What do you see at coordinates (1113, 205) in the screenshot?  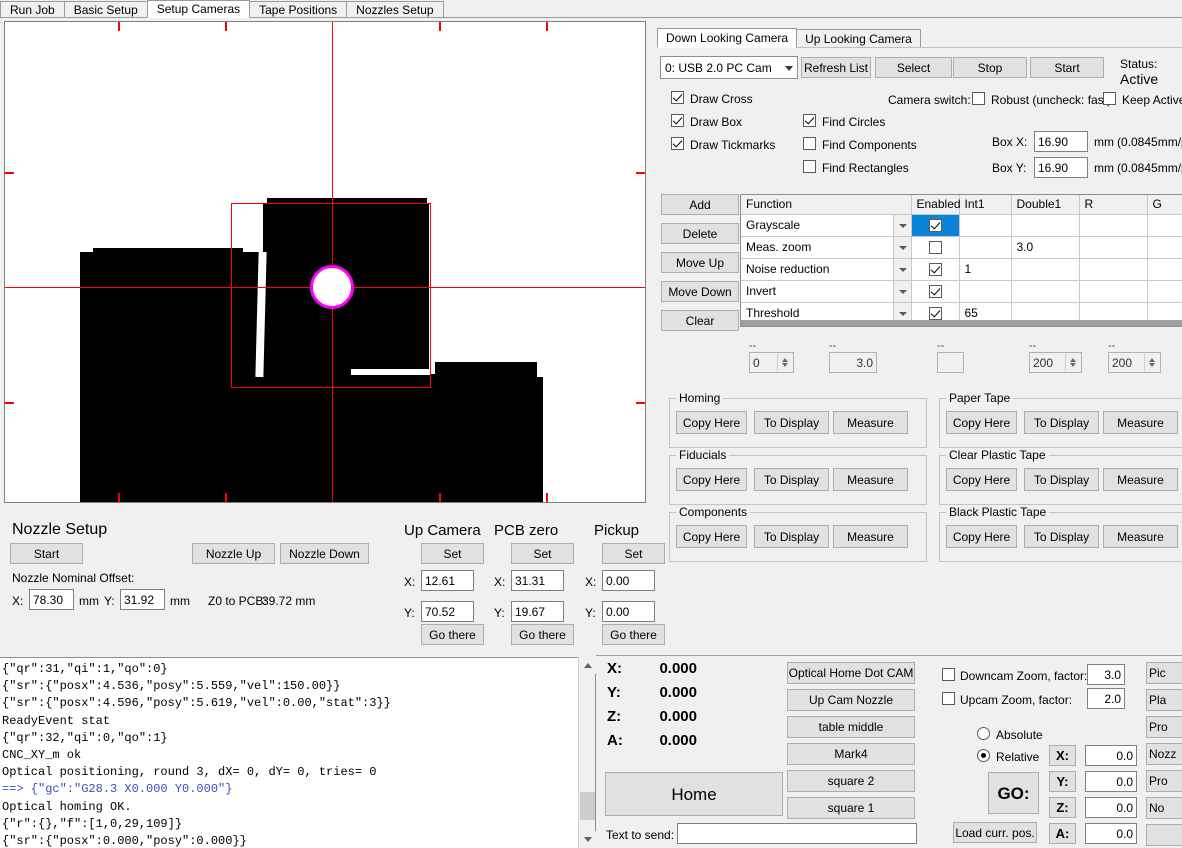 I see `column-header-r: R` at bounding box center [1113, 205].